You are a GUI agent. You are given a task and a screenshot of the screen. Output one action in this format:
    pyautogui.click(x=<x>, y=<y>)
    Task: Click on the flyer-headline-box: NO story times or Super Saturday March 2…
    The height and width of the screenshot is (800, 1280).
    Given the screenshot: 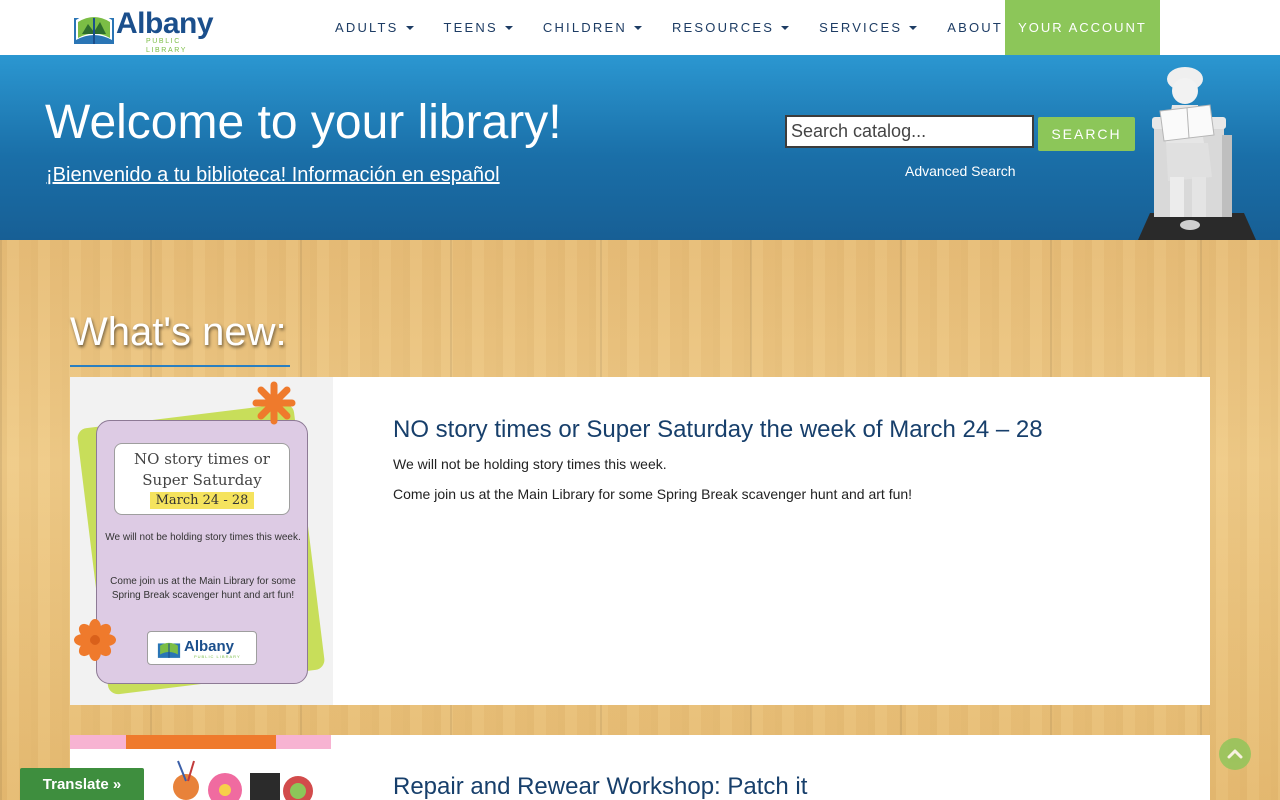 What is the action you would take?
    pyautogui.click(x=202, y=479)
    